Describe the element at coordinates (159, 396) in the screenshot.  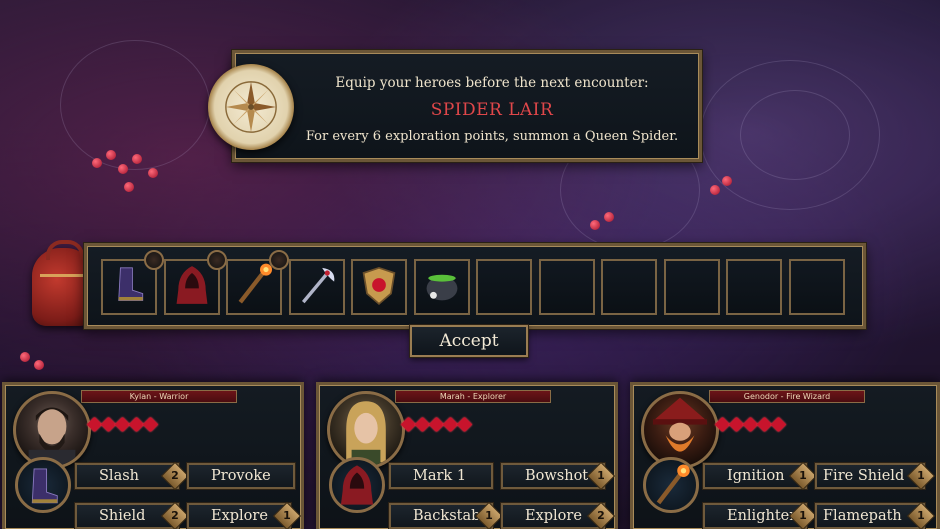
I see `hero-name: Kylan - Warrior` at that location.